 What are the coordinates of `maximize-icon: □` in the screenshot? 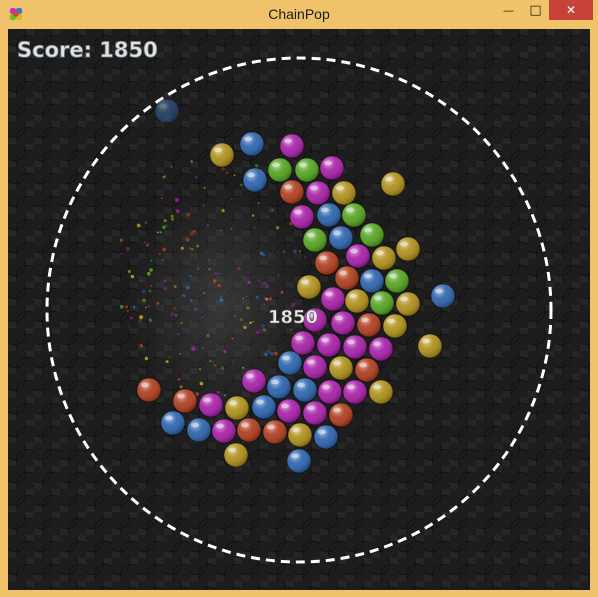 It's located at (535, 10).